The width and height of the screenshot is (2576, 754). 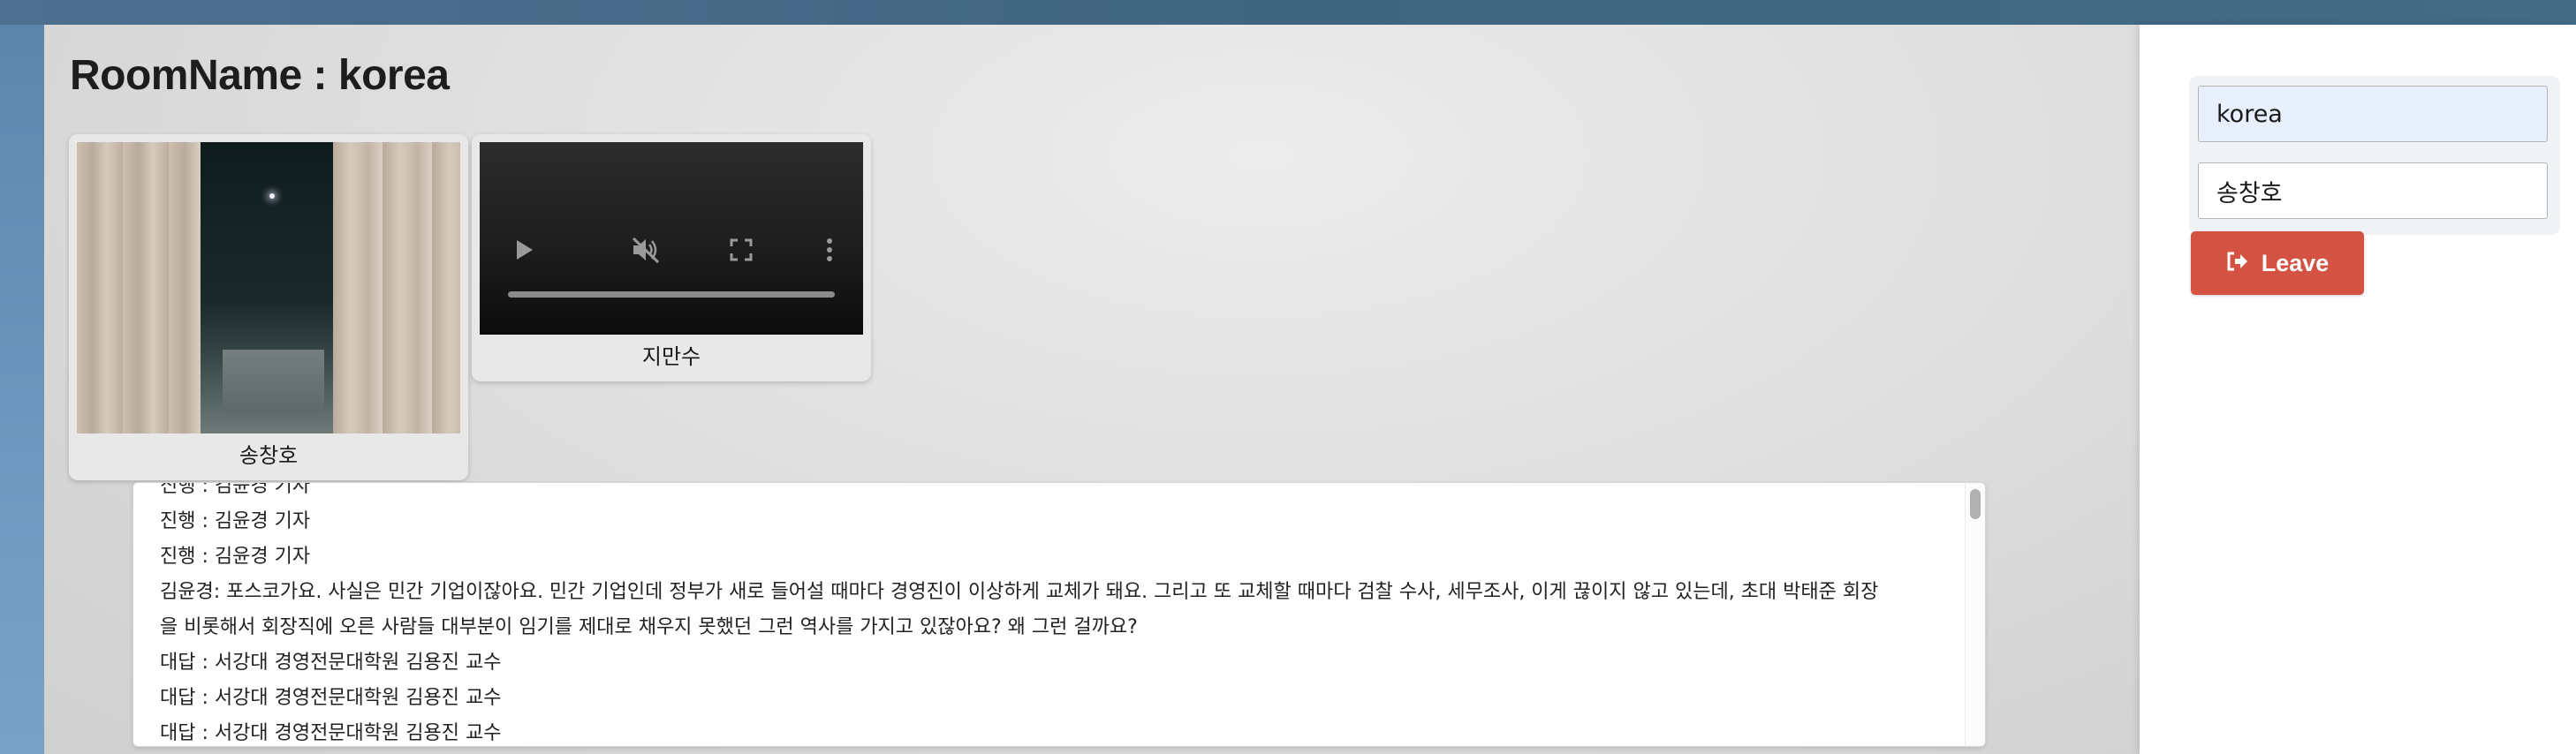 I want to click on remote-video-player, so click(x=671, y=238).